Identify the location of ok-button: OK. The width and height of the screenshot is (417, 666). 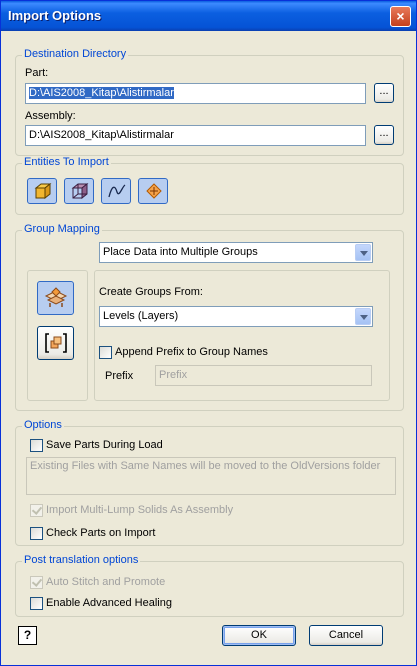
(259, 635).